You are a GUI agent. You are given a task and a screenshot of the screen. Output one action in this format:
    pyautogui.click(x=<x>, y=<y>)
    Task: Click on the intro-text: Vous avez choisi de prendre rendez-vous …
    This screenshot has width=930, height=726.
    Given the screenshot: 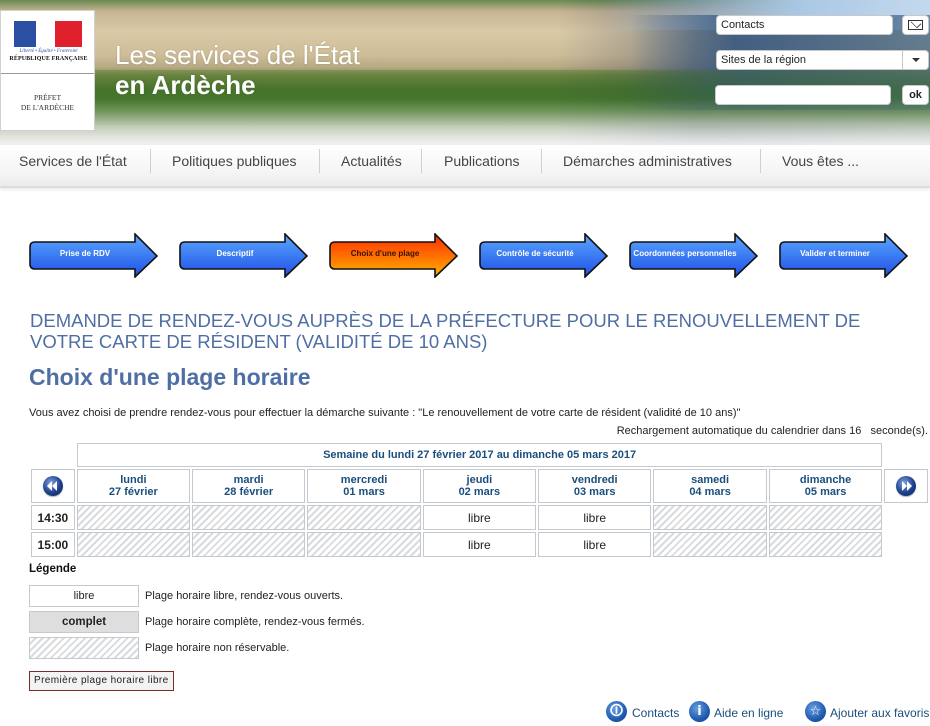 What is the action you would take?
    pyautogui.click(x=385, y=413)
    